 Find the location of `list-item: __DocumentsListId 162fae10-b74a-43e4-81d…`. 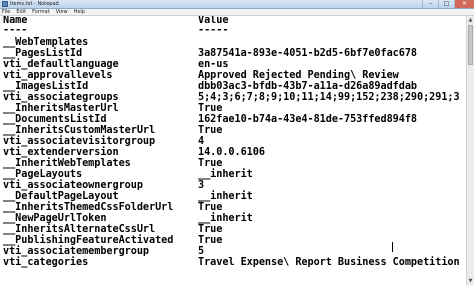

list-item: __DocumentsListId 162fae10-b74a-43e4-81d… is located at coordinates (210, 119).